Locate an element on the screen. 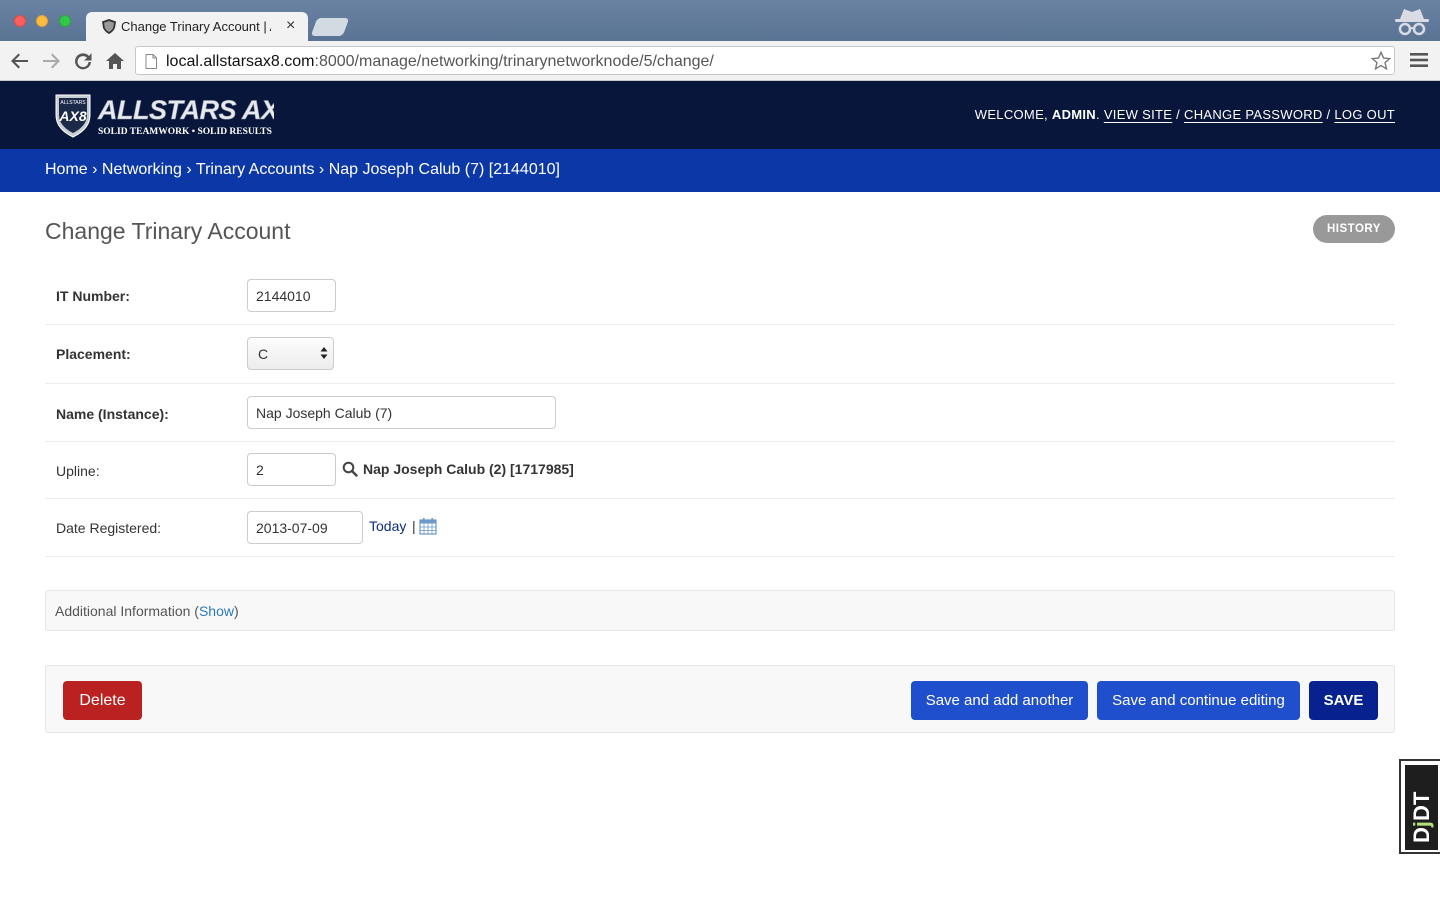  tab-title: Change Trinary Account | A is located at coordinates (196, 26).